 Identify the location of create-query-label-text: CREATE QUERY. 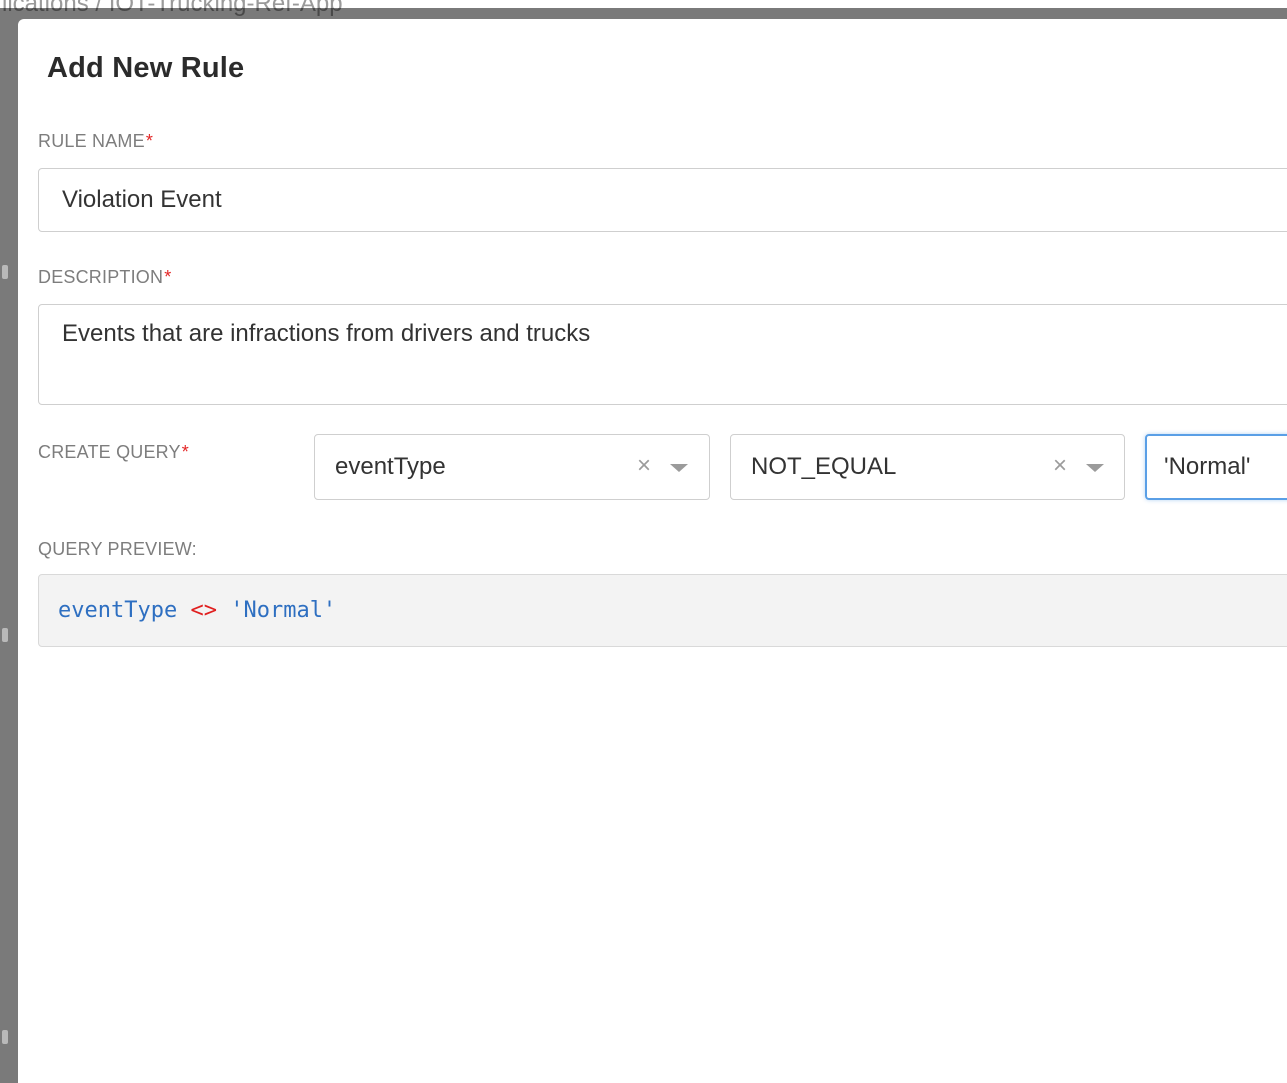
(109, 452).